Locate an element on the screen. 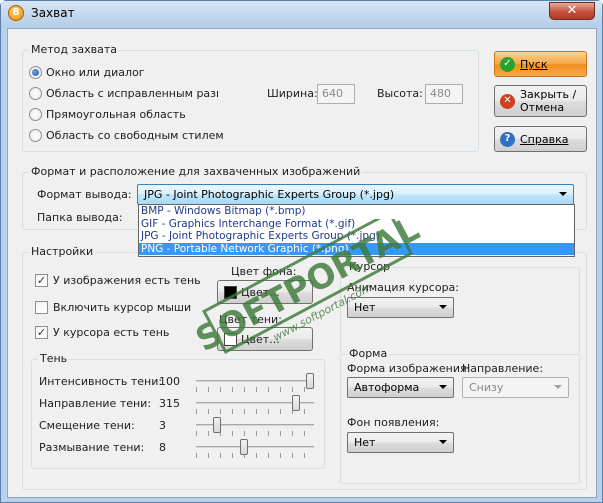 The height and width of the screenshot is (503, 603). radio-rectangular-area-label: Прямоугольная область is located at coordinates (116, 114).